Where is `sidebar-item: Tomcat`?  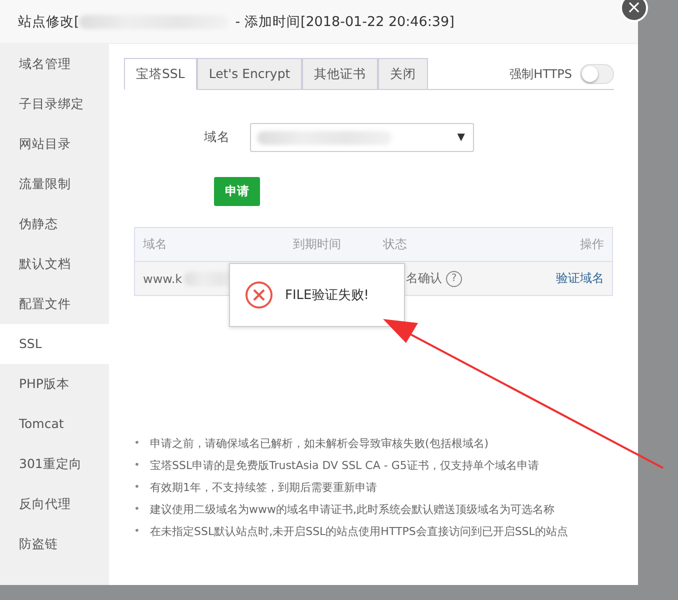
sidebar-item: Tomcat is located at coordinates (54, 424).